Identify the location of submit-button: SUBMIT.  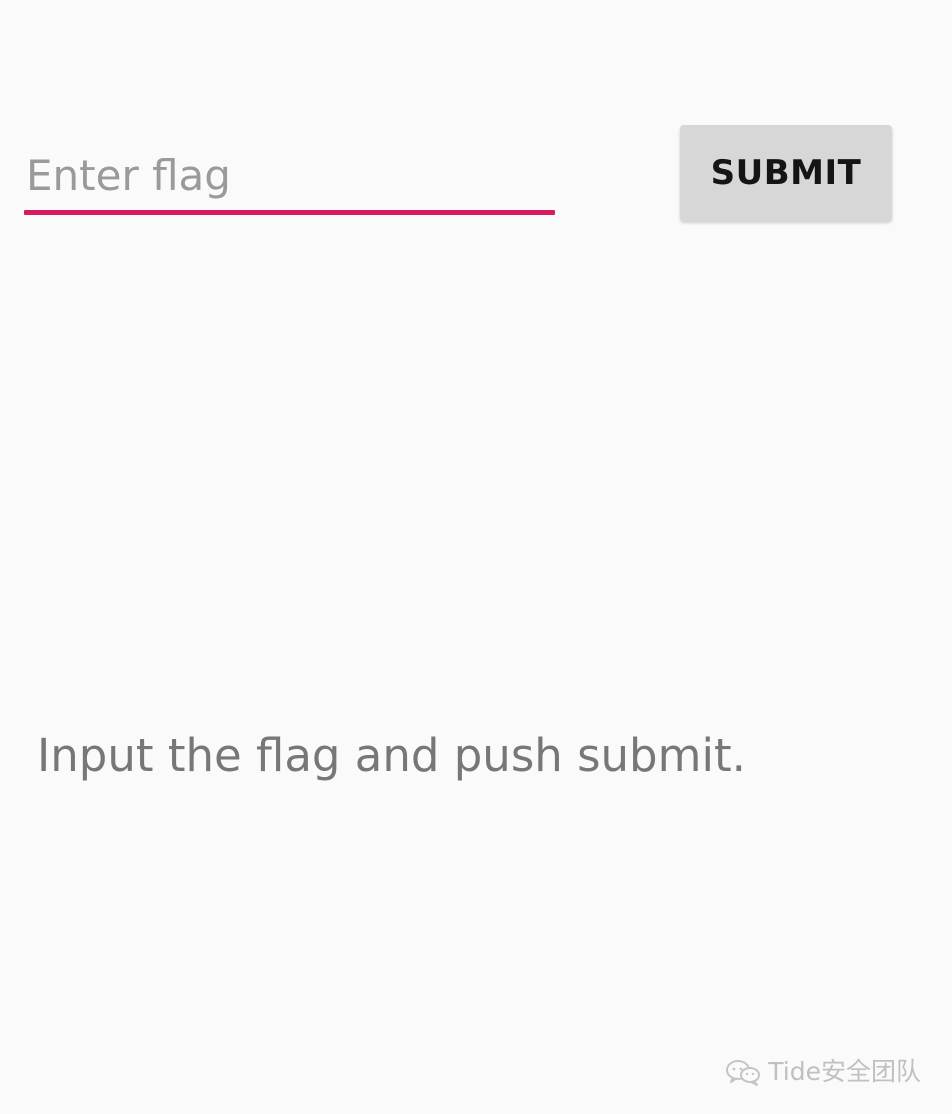
(786, 173).